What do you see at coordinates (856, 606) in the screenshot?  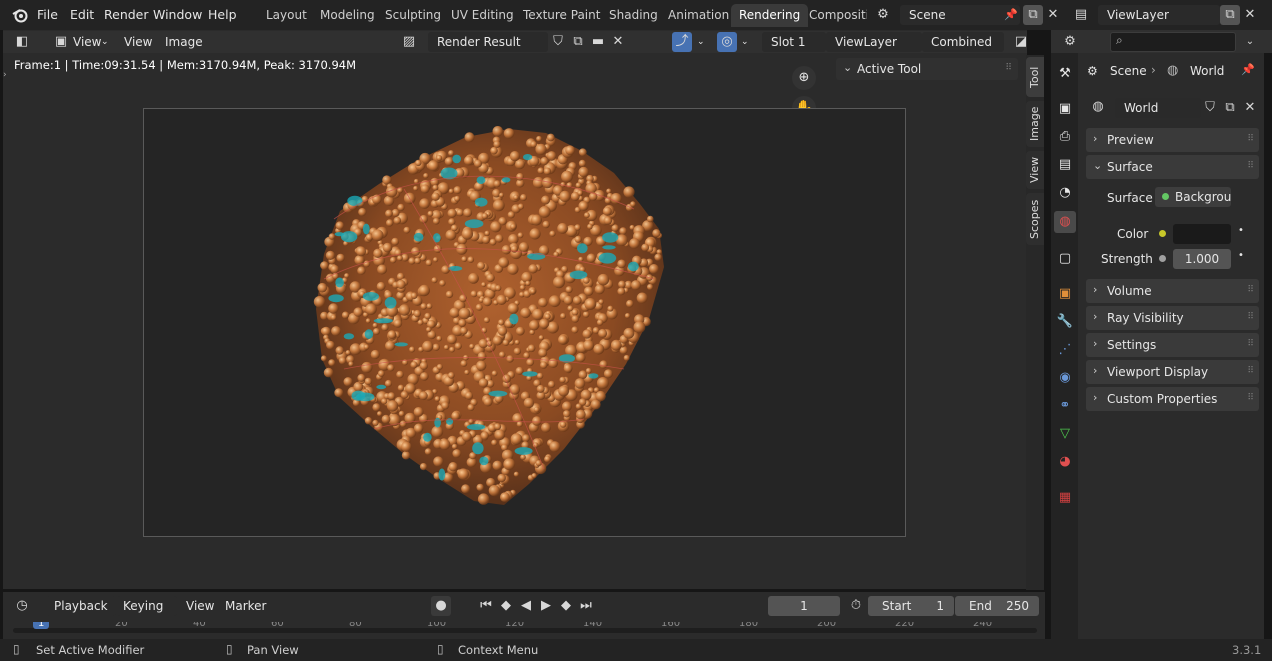 I see `stopwatch-icon: ⏱` at bounding box center [856, 606].